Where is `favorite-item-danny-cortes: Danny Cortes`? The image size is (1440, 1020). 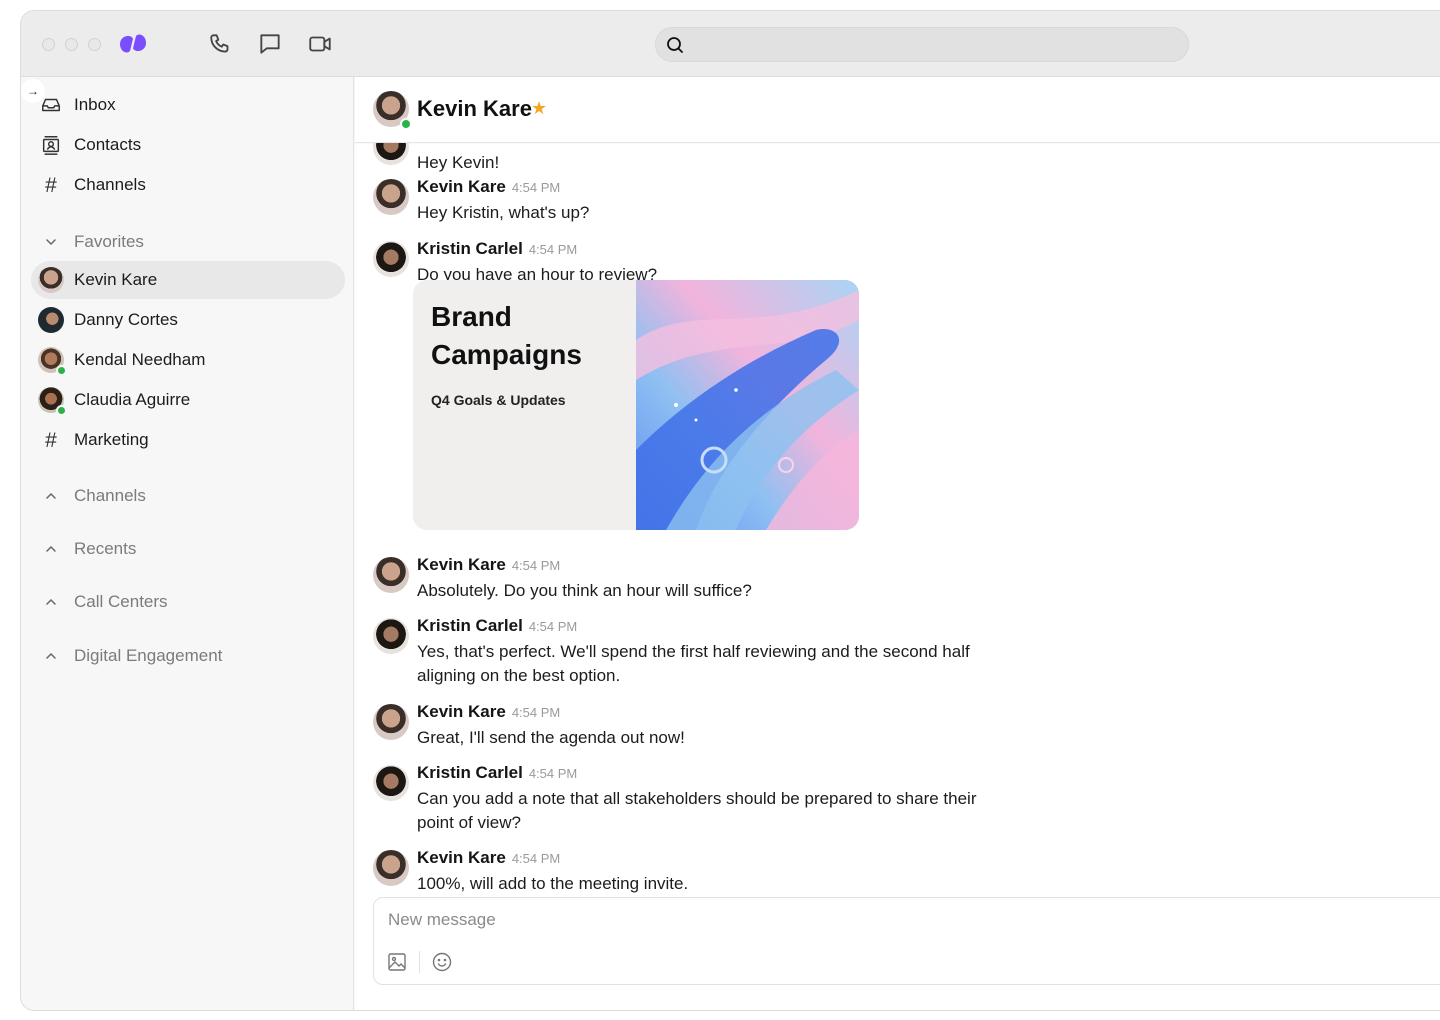
favorite-item-danny-cortes: Danny Cortes is located at coordinates (188, 320).